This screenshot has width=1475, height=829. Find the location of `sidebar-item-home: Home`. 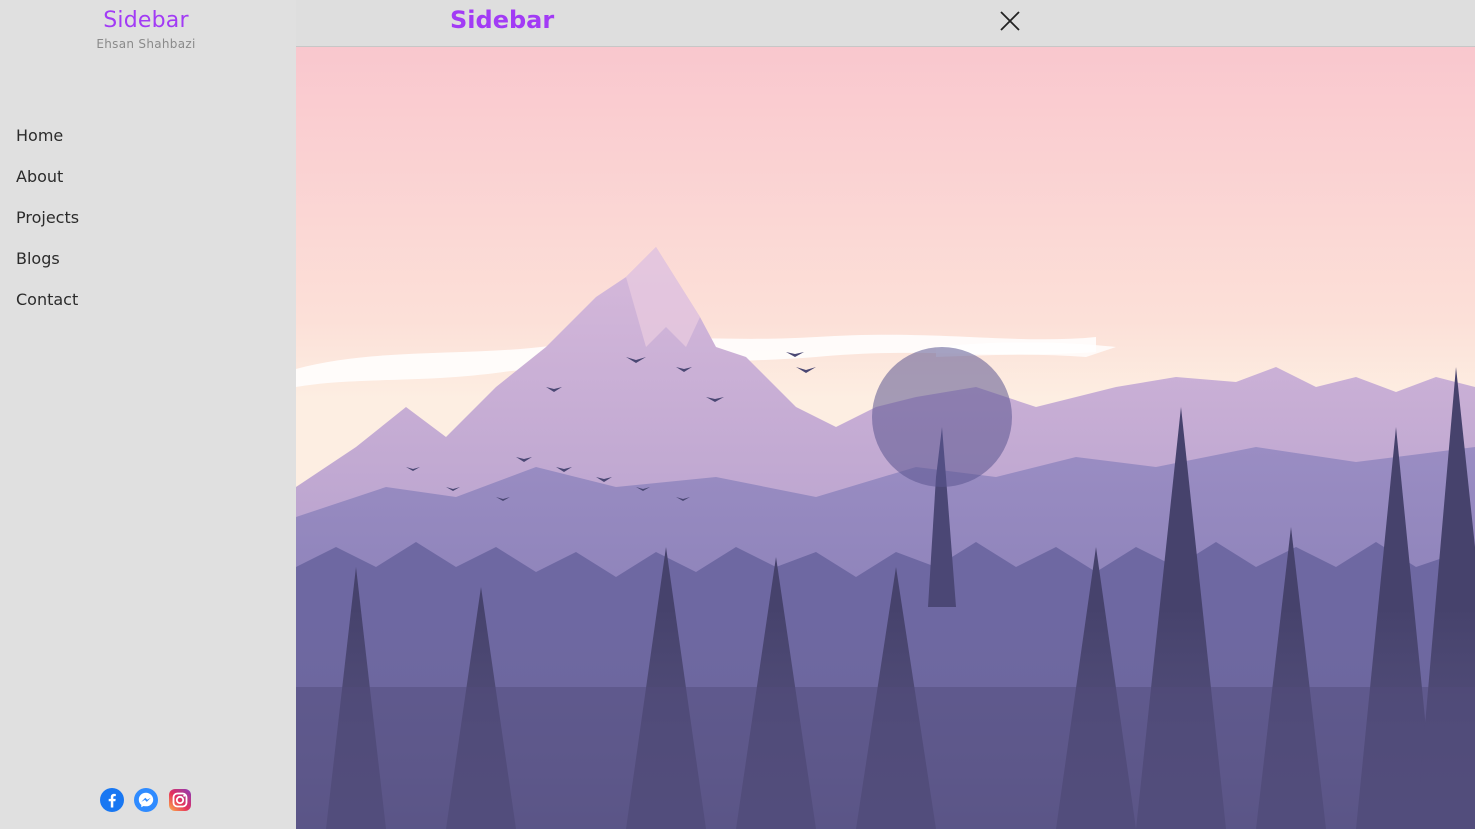

sidebar-item-home: Home is located at coordinates (47, 146).